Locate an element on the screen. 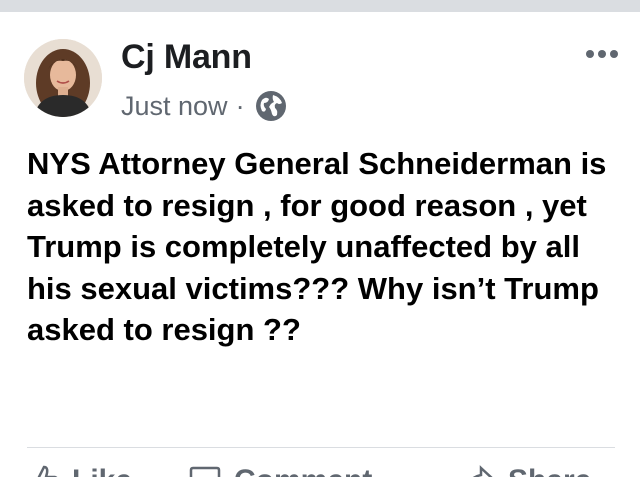 The height and width of the screenshot is (477, 640). post-meta: Just now · is located at coordinates (204, 106).